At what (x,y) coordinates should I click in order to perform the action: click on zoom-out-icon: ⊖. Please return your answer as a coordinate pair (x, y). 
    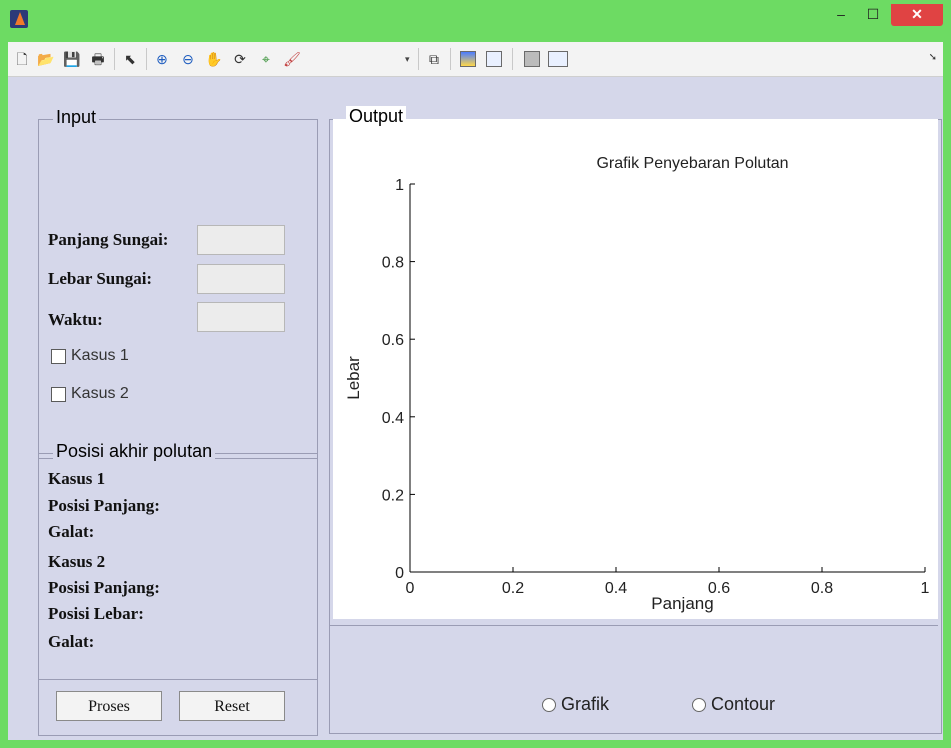
    Looking at the image, I should click on (188, 59).